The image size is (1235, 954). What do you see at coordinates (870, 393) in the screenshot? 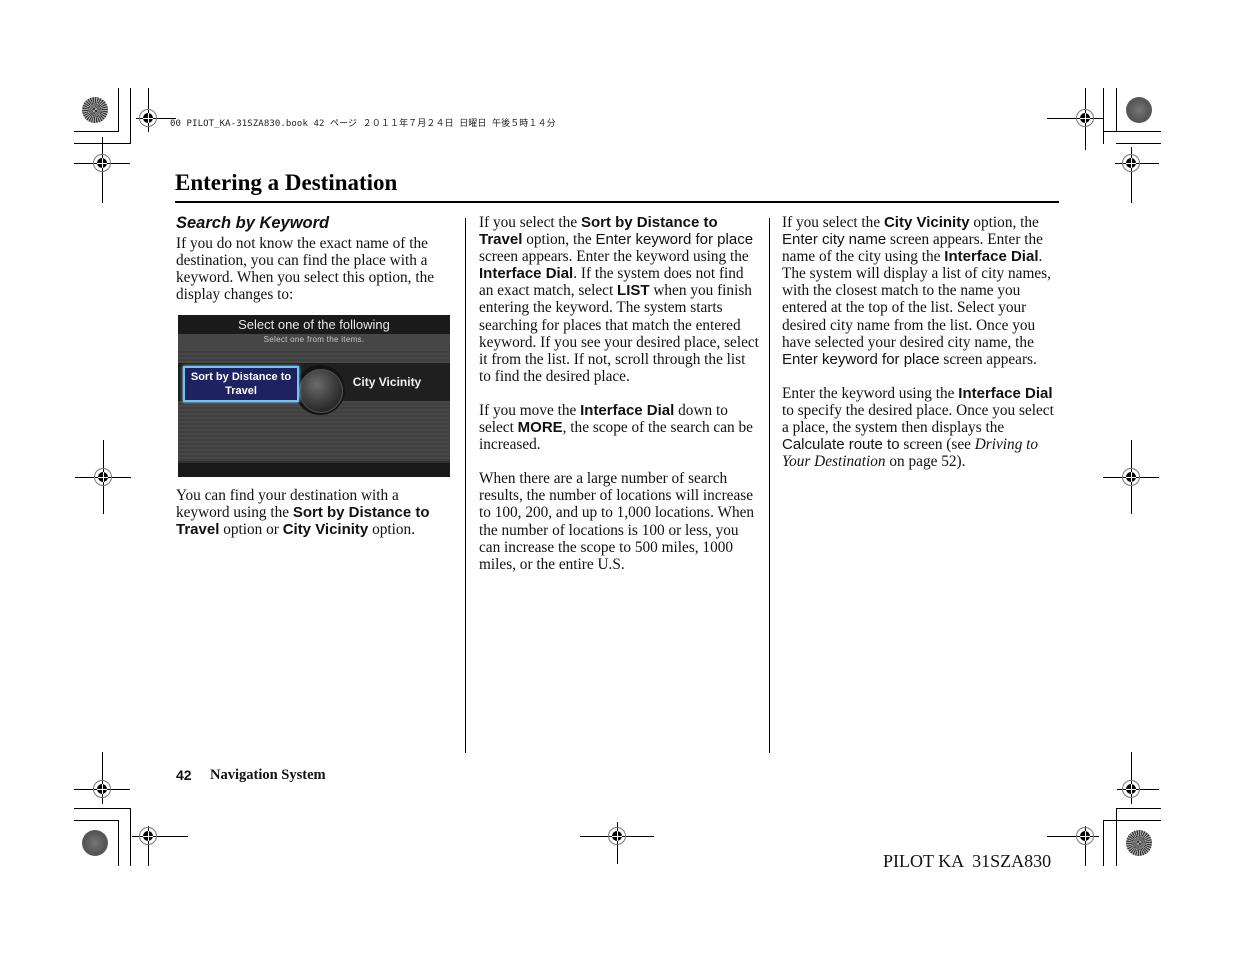
I see `text: Enter the keyword using the` at bounding box center [870, 393].